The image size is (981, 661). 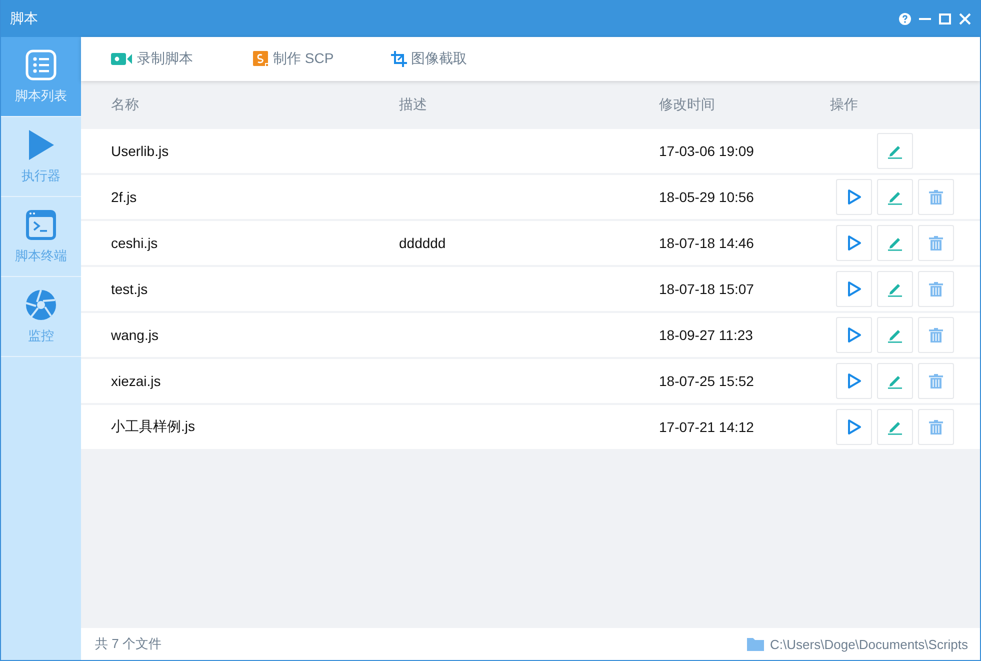 I want to click on sidebar-item: 脚本终端, so click(x=41, y=237).